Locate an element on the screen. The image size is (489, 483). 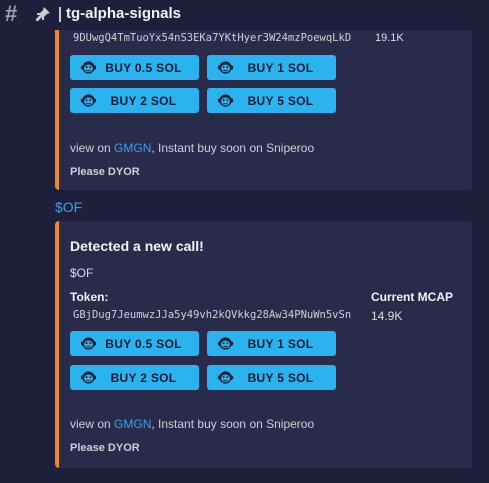
channel-header: # tg-alpha-signals is located at coordinates (244, 15).